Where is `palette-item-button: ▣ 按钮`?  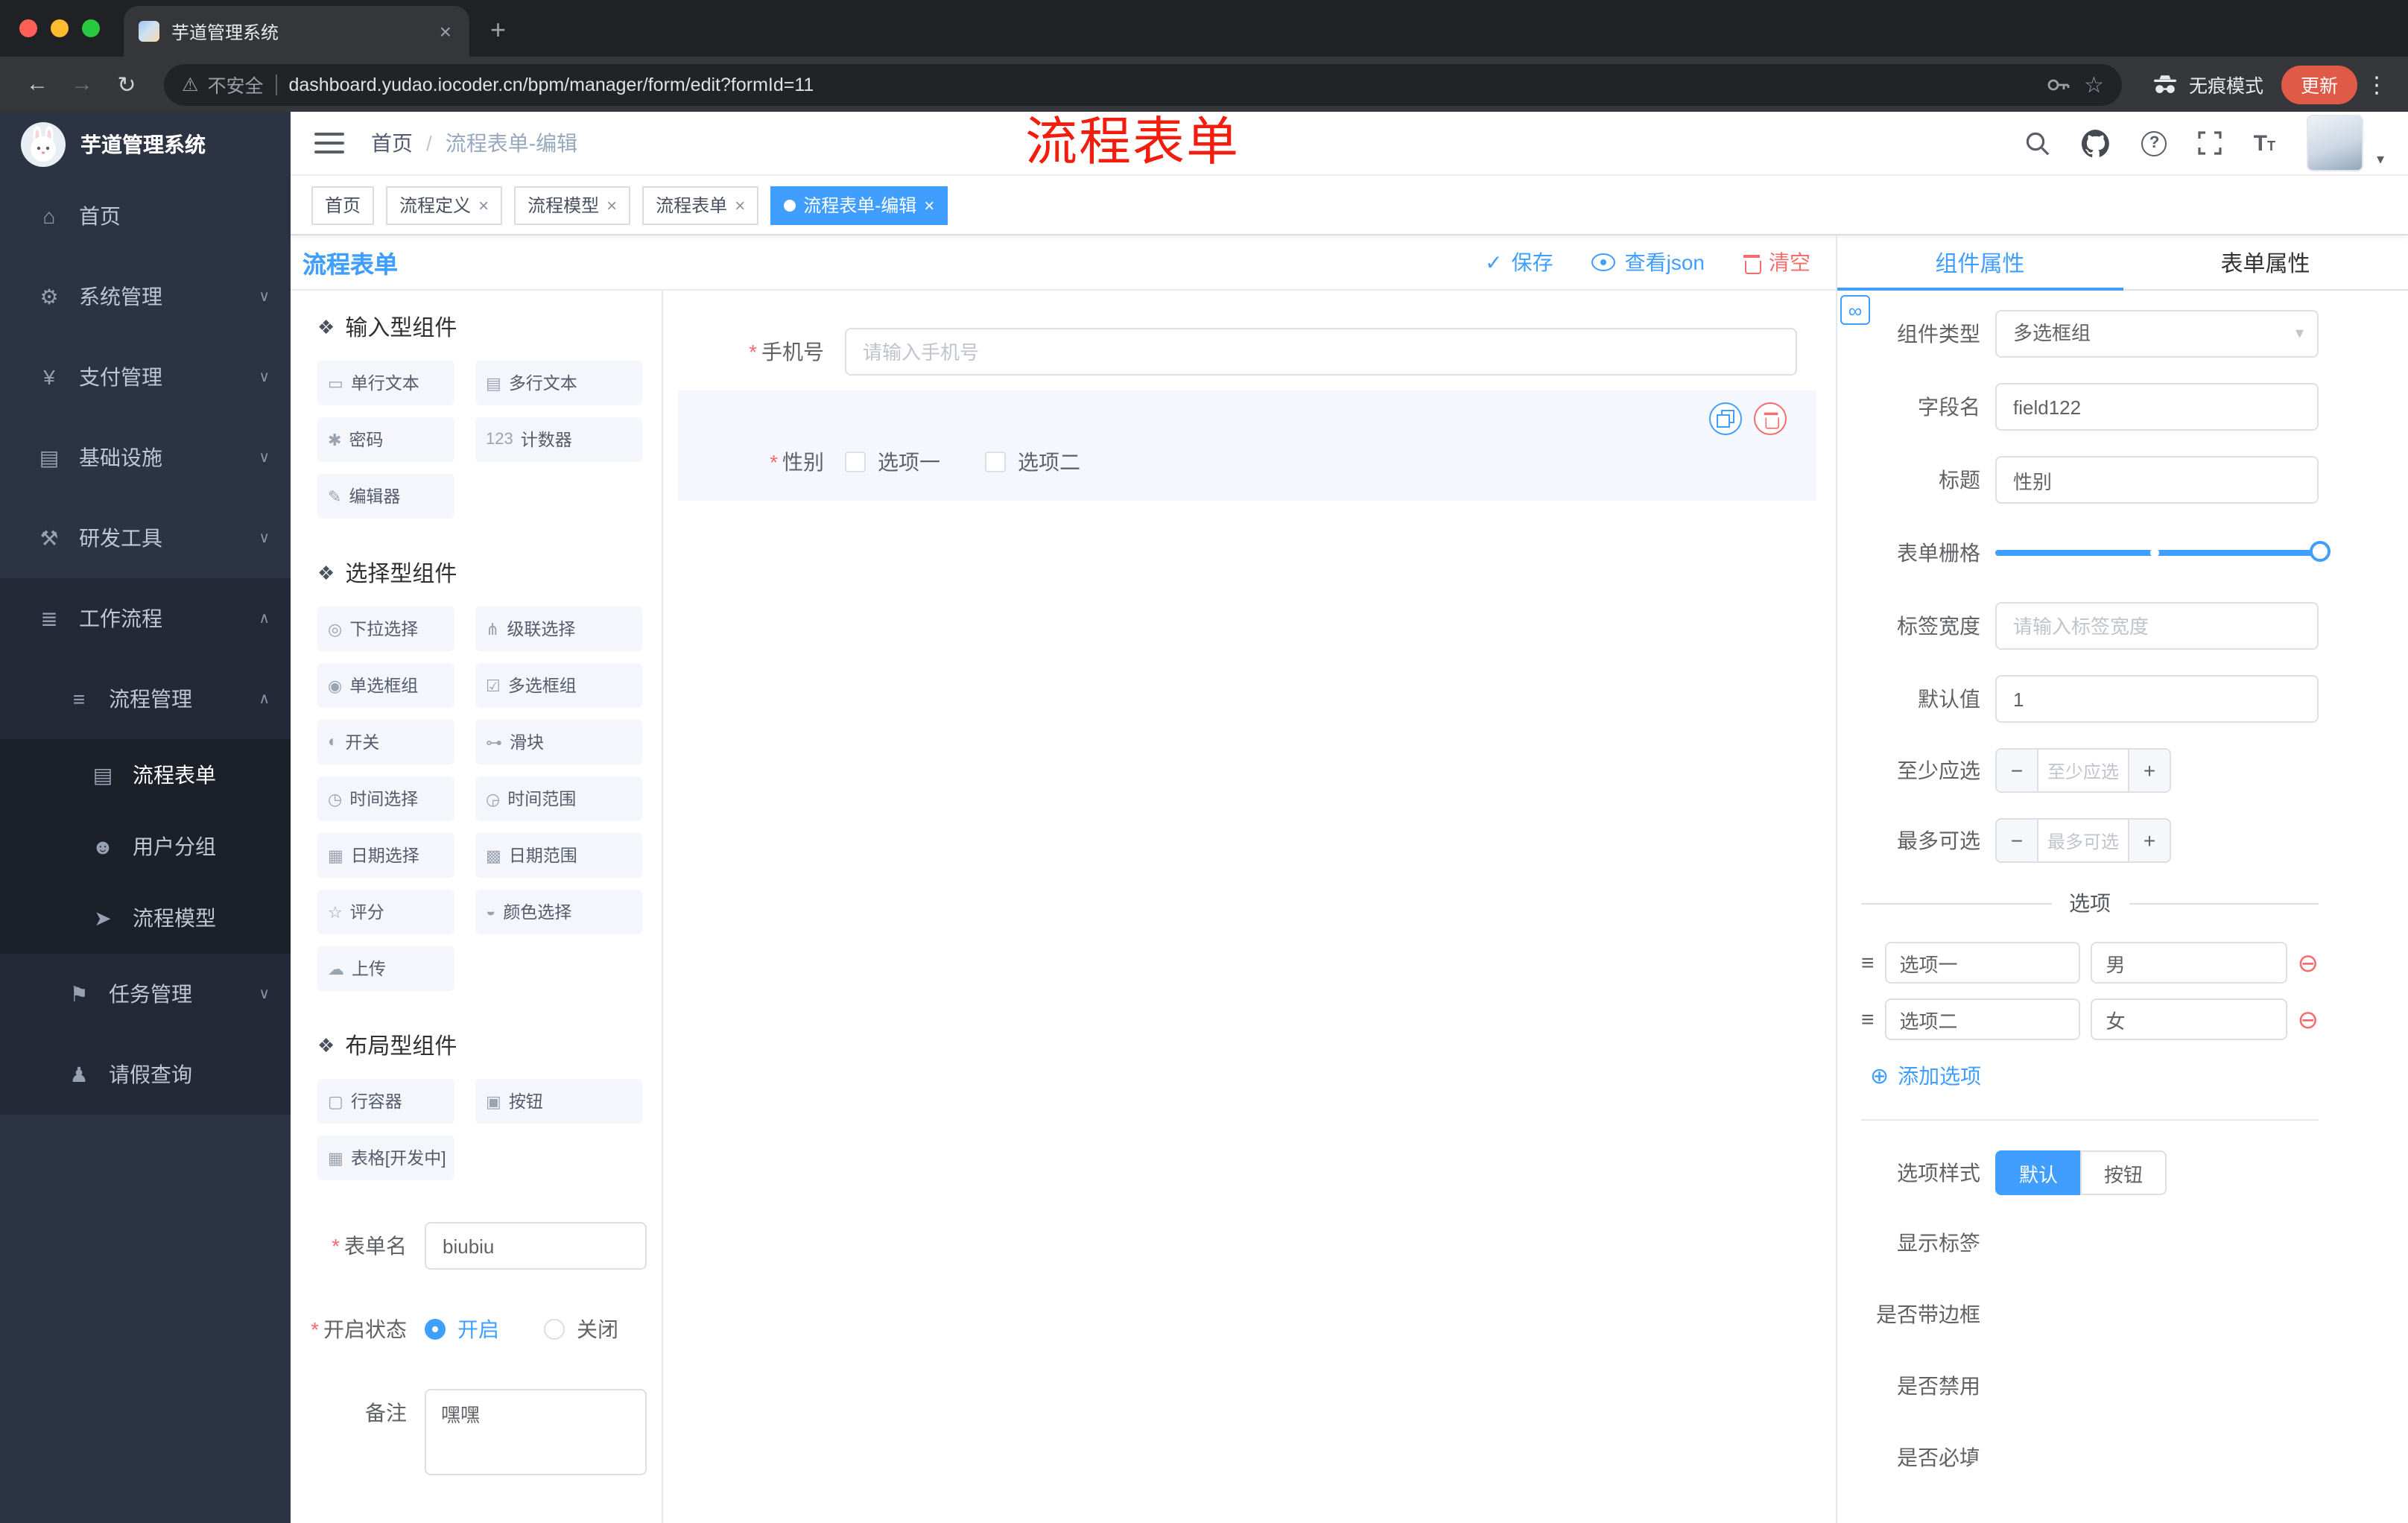
palette-item-button: ▣ 按钮 is located at coordinates (558, 1101).